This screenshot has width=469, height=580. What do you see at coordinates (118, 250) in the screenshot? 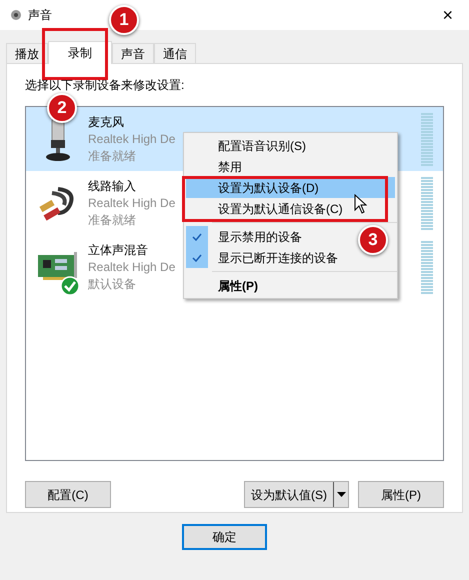
I see `device-name: 立体声混音` at bounding box center [118, 250].